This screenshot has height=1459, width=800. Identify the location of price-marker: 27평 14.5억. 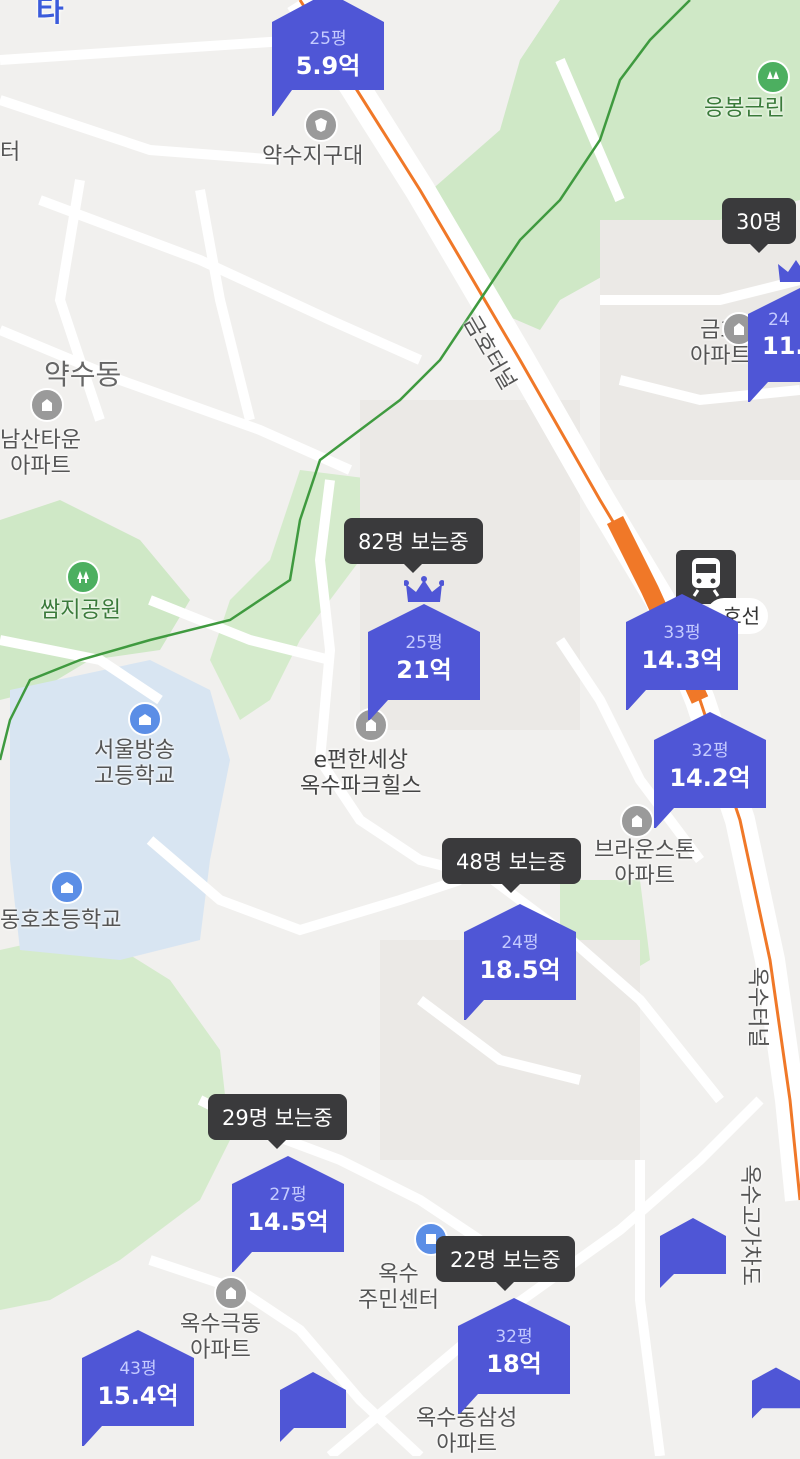
(288, 1214).